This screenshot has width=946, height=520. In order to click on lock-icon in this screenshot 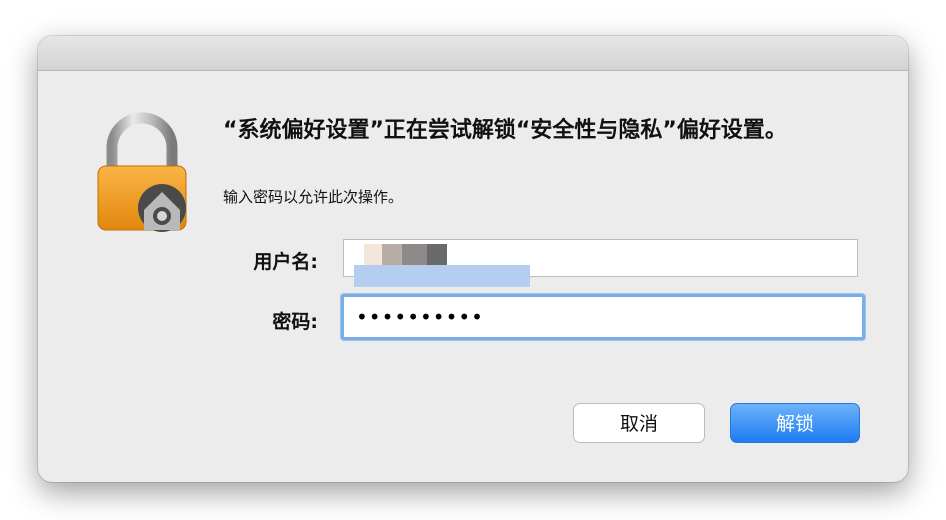, I will do `click(142, 172)`.